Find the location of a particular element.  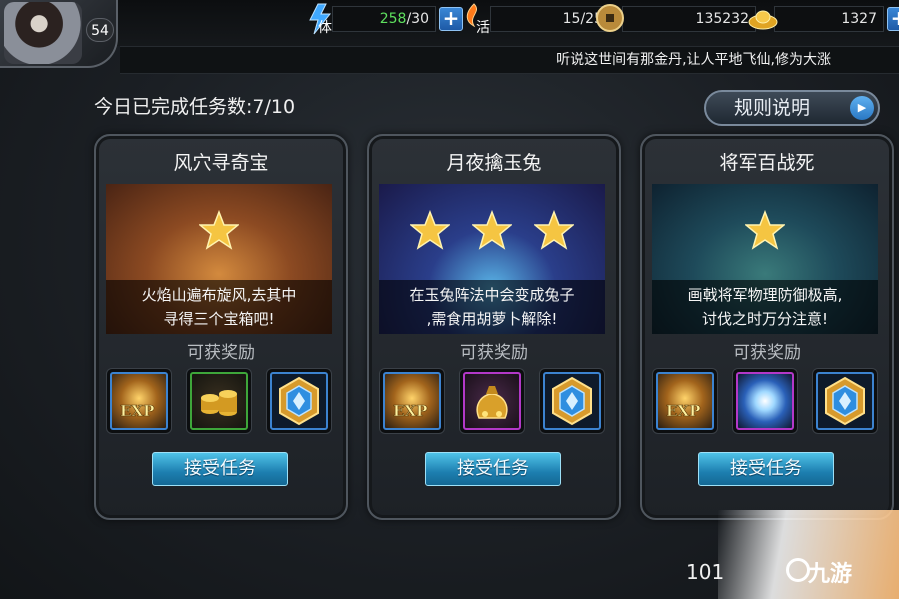

stamina-stat: 体 258 /30 + is located at coordinates (383, 19).